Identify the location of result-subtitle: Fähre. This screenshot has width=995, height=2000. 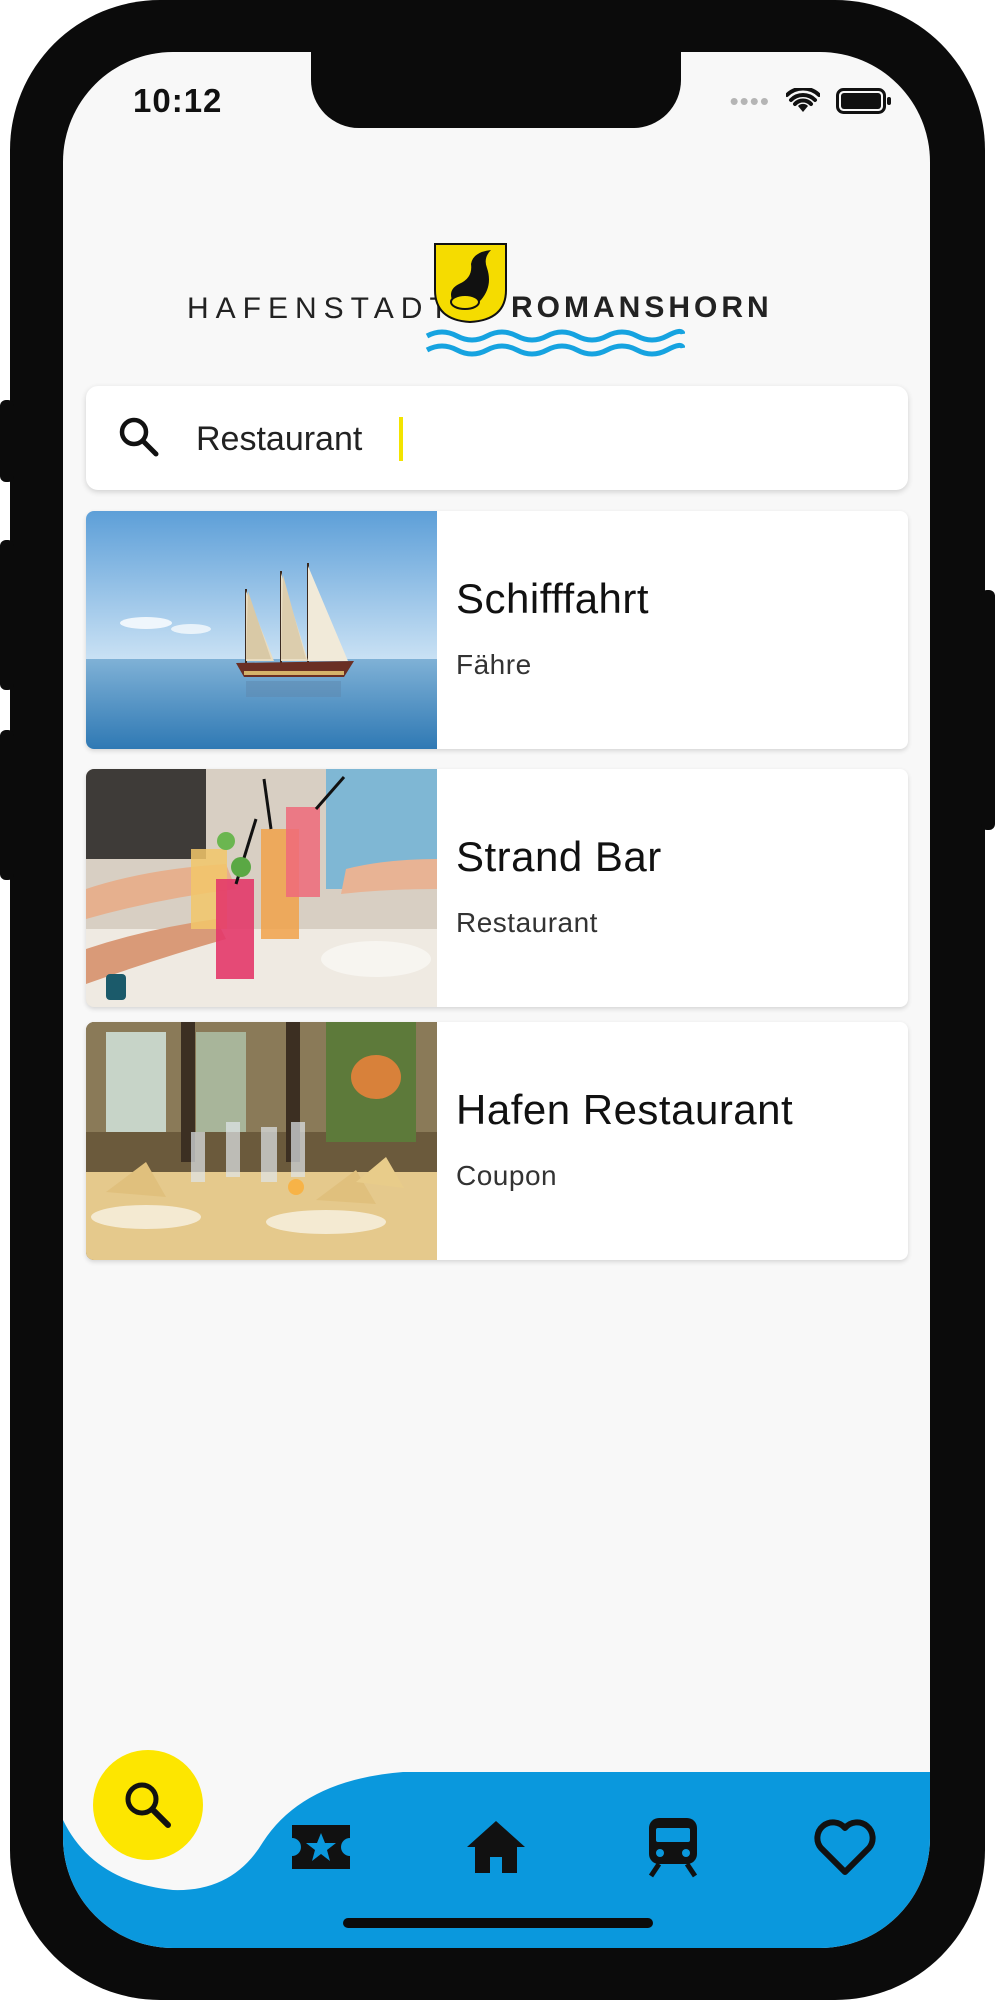
(494, 664).